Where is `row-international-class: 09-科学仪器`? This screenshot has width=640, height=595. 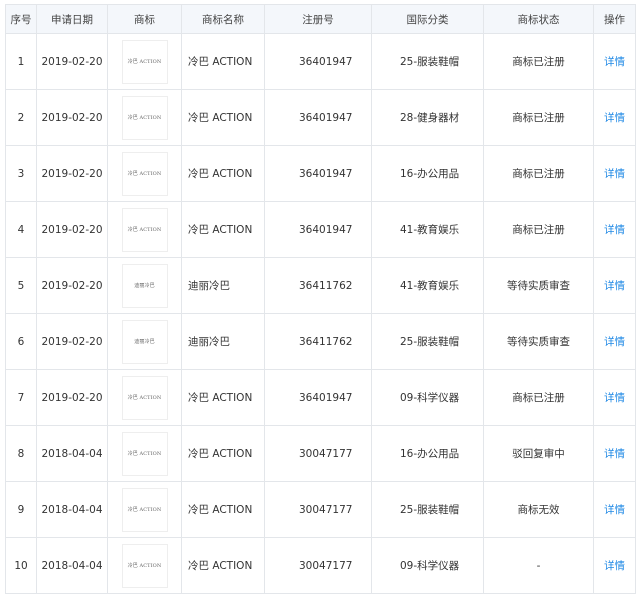 row-international-class: 09-科学仪器 is located at coordinates (427, 565).